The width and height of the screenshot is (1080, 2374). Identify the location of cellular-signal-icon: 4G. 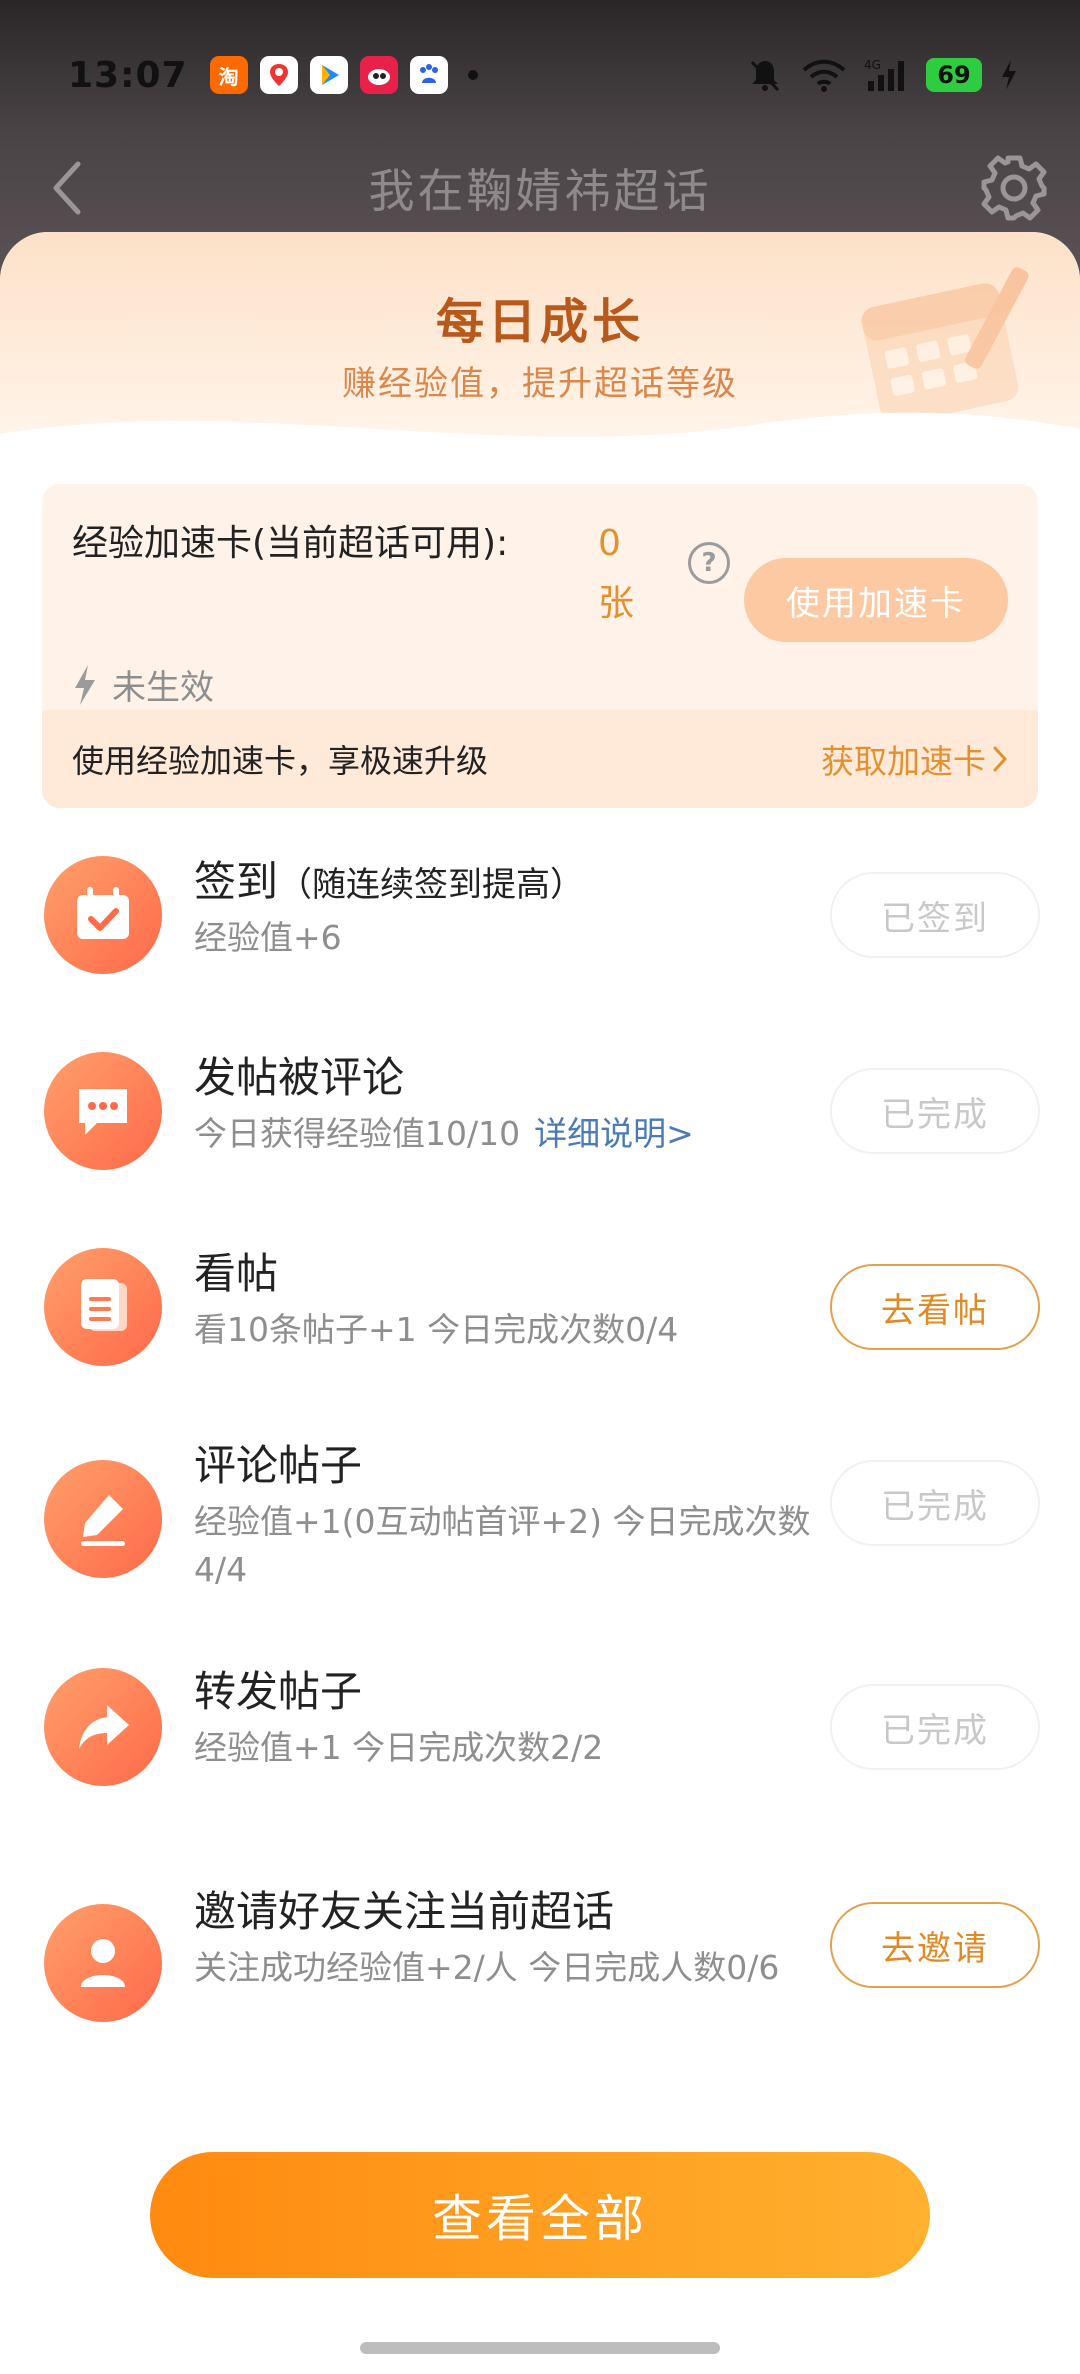
(884, 74).